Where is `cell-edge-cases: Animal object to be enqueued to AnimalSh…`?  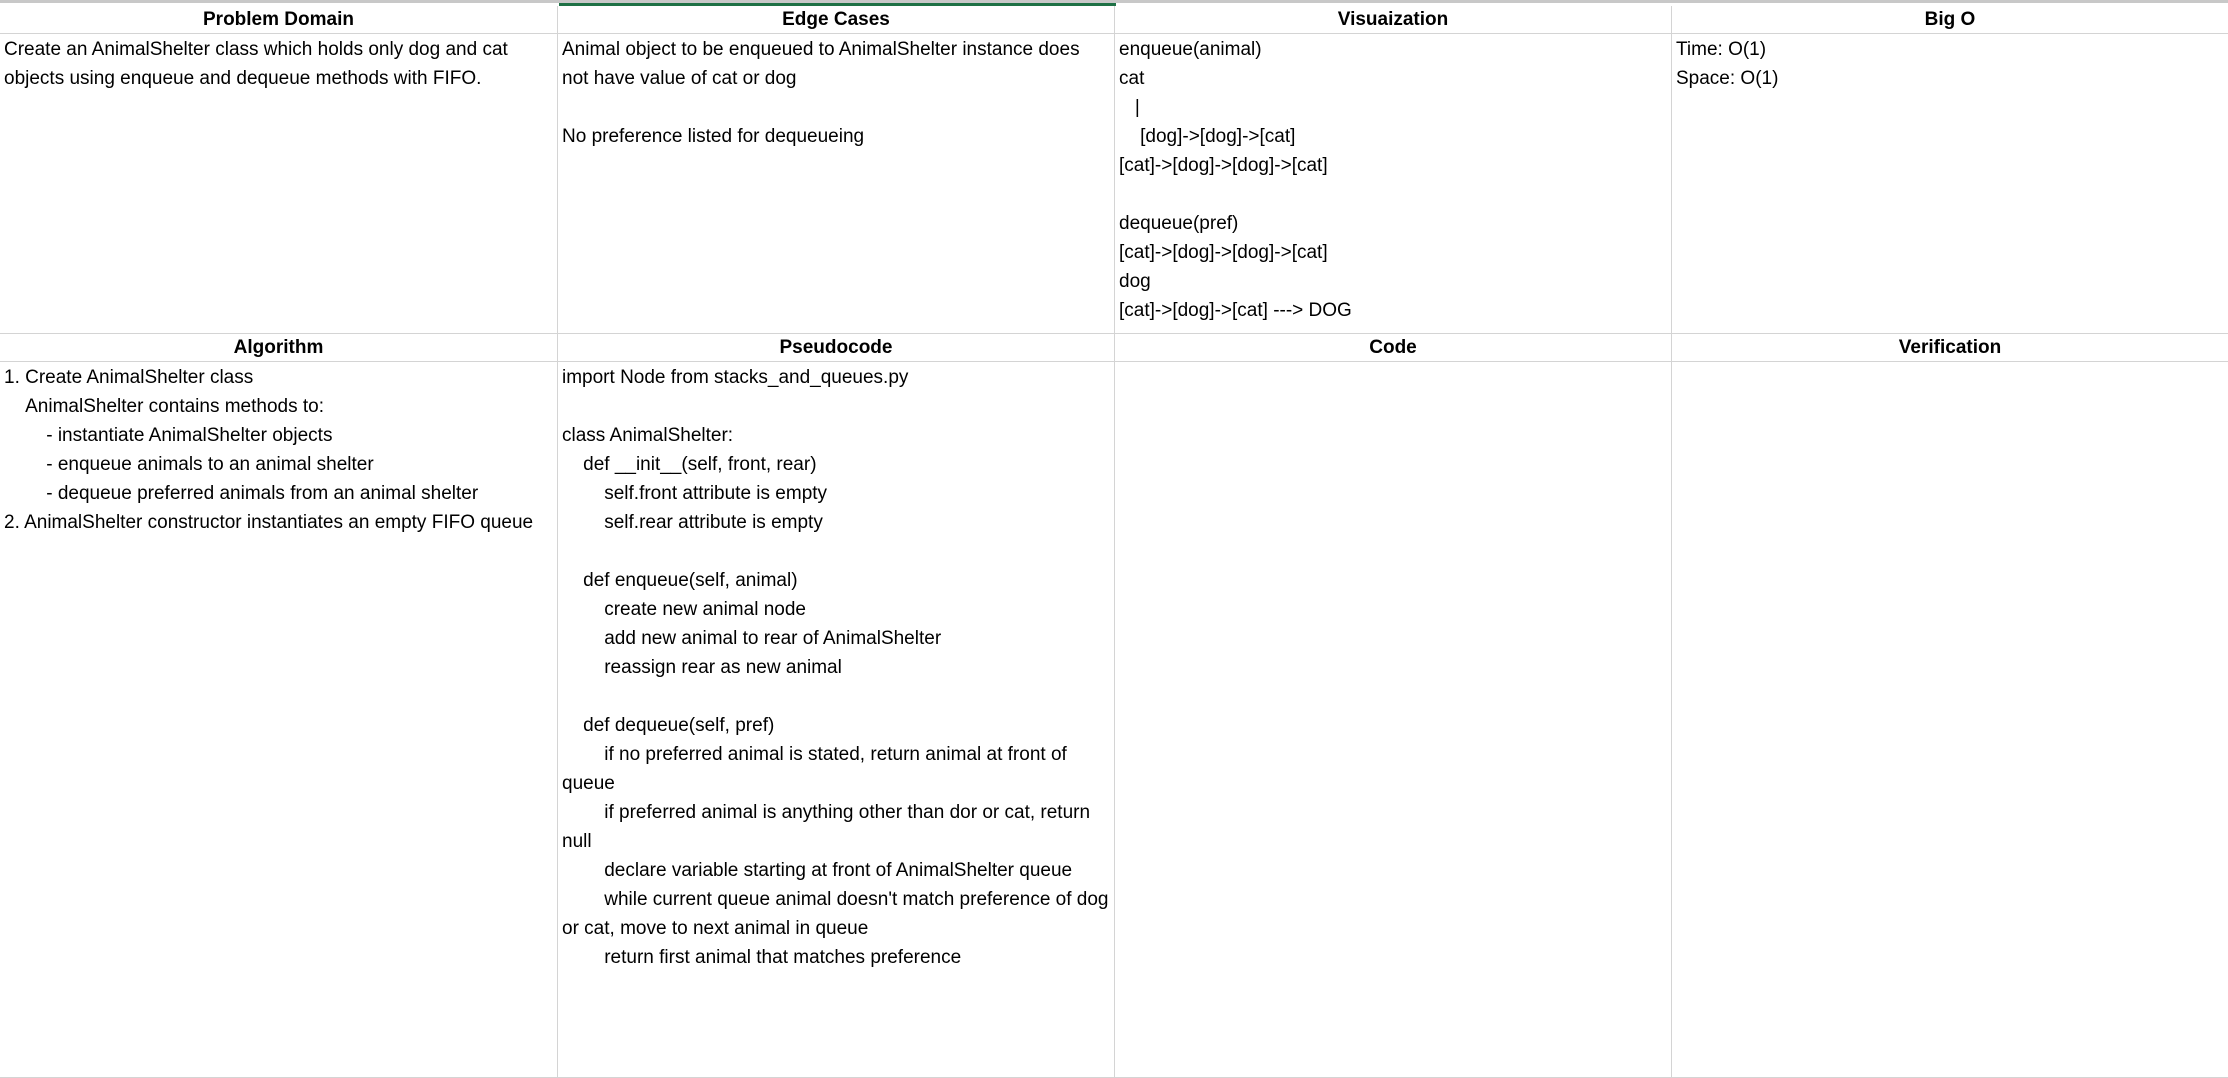
cell-edge-cases: Animal object to be enqueued to AnimalSh… is located at coordinates (836, 184).